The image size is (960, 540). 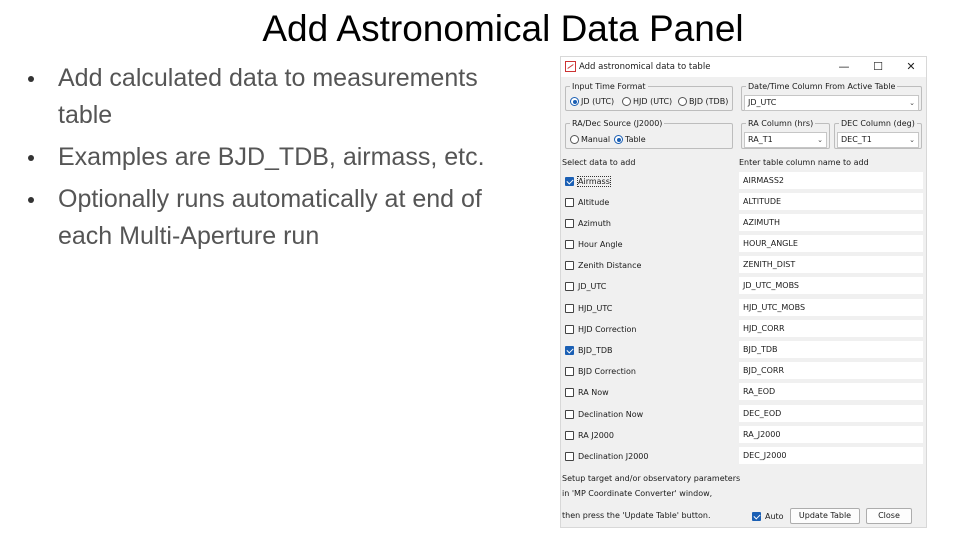 I want to click on maximize-button: ☐, so click(x=878, y=67).